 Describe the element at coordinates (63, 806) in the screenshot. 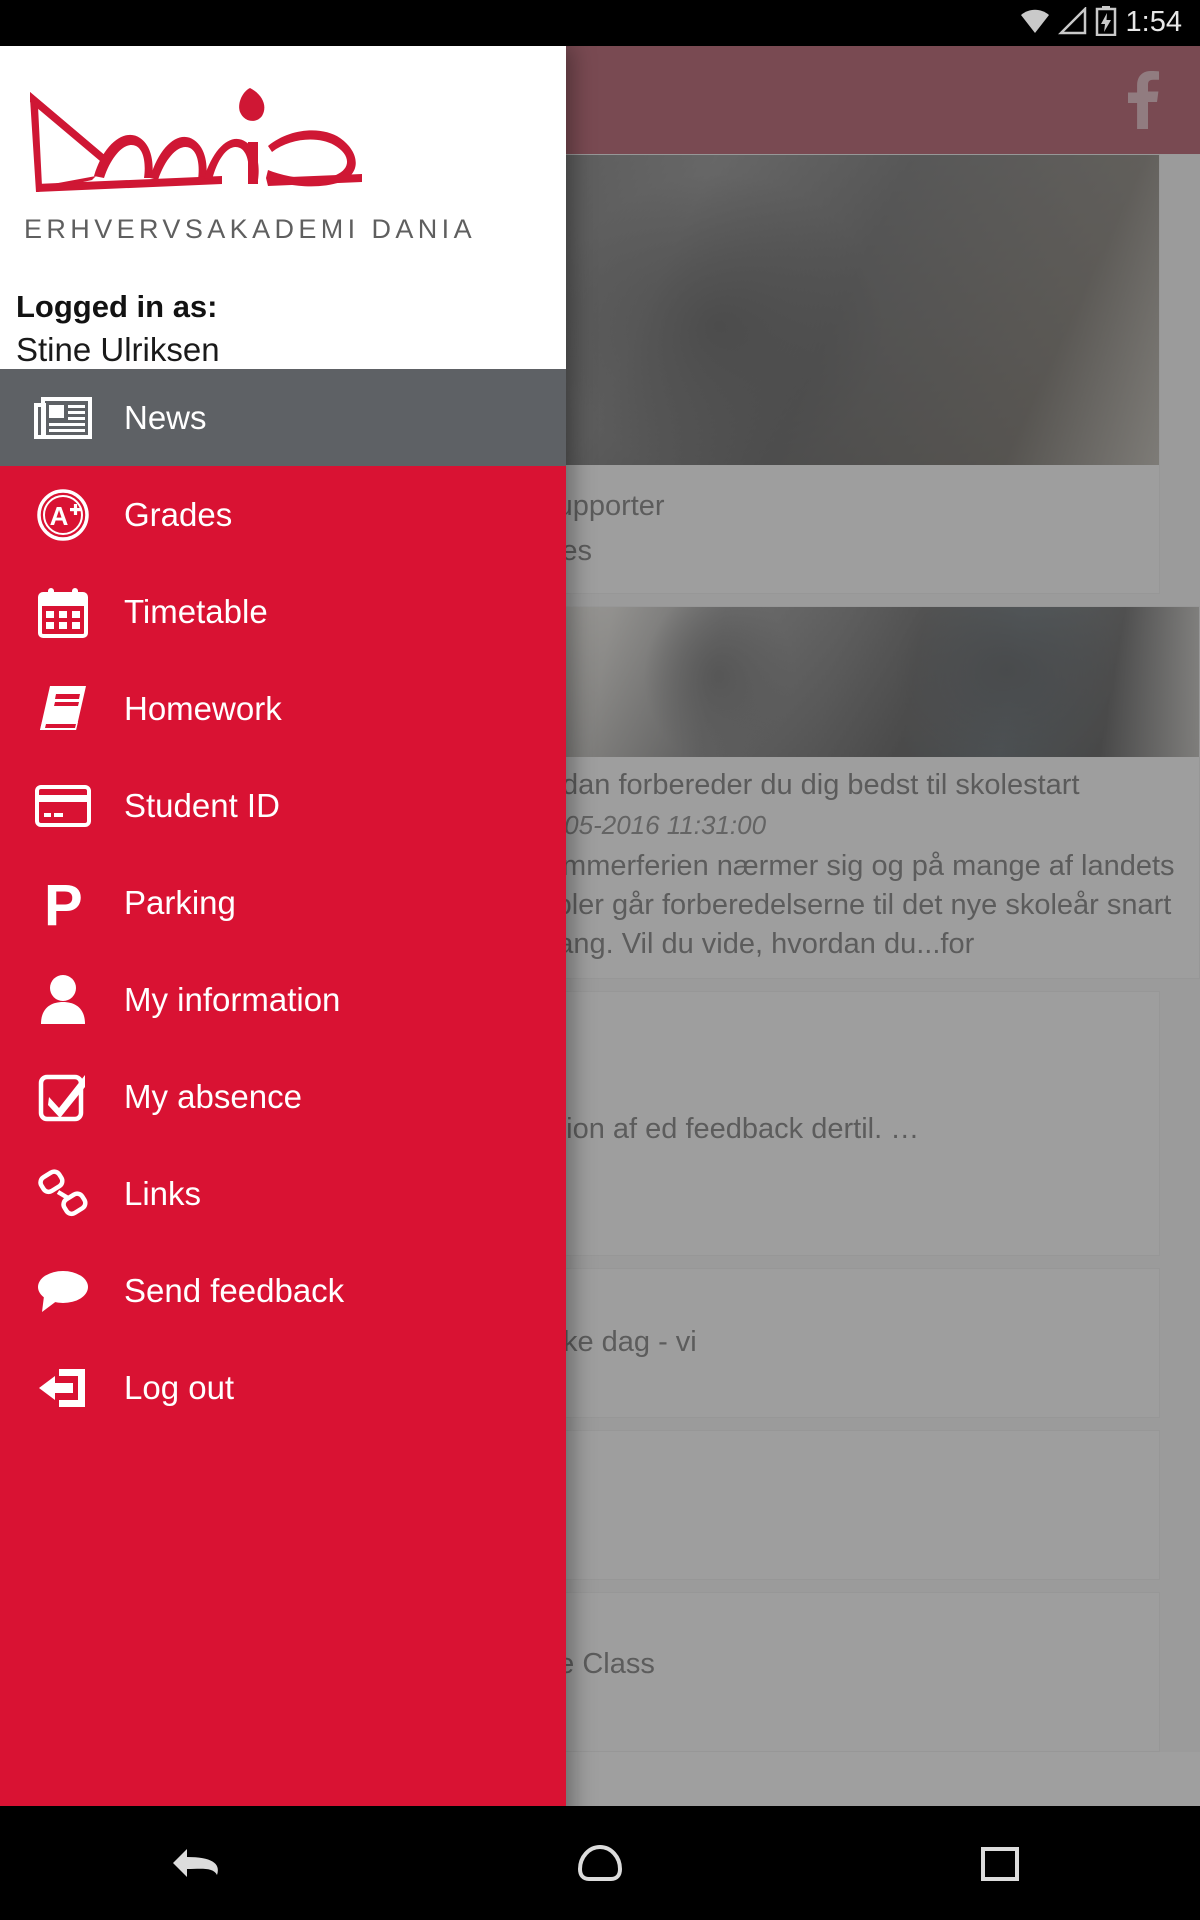

I see `card-icon` at that location.